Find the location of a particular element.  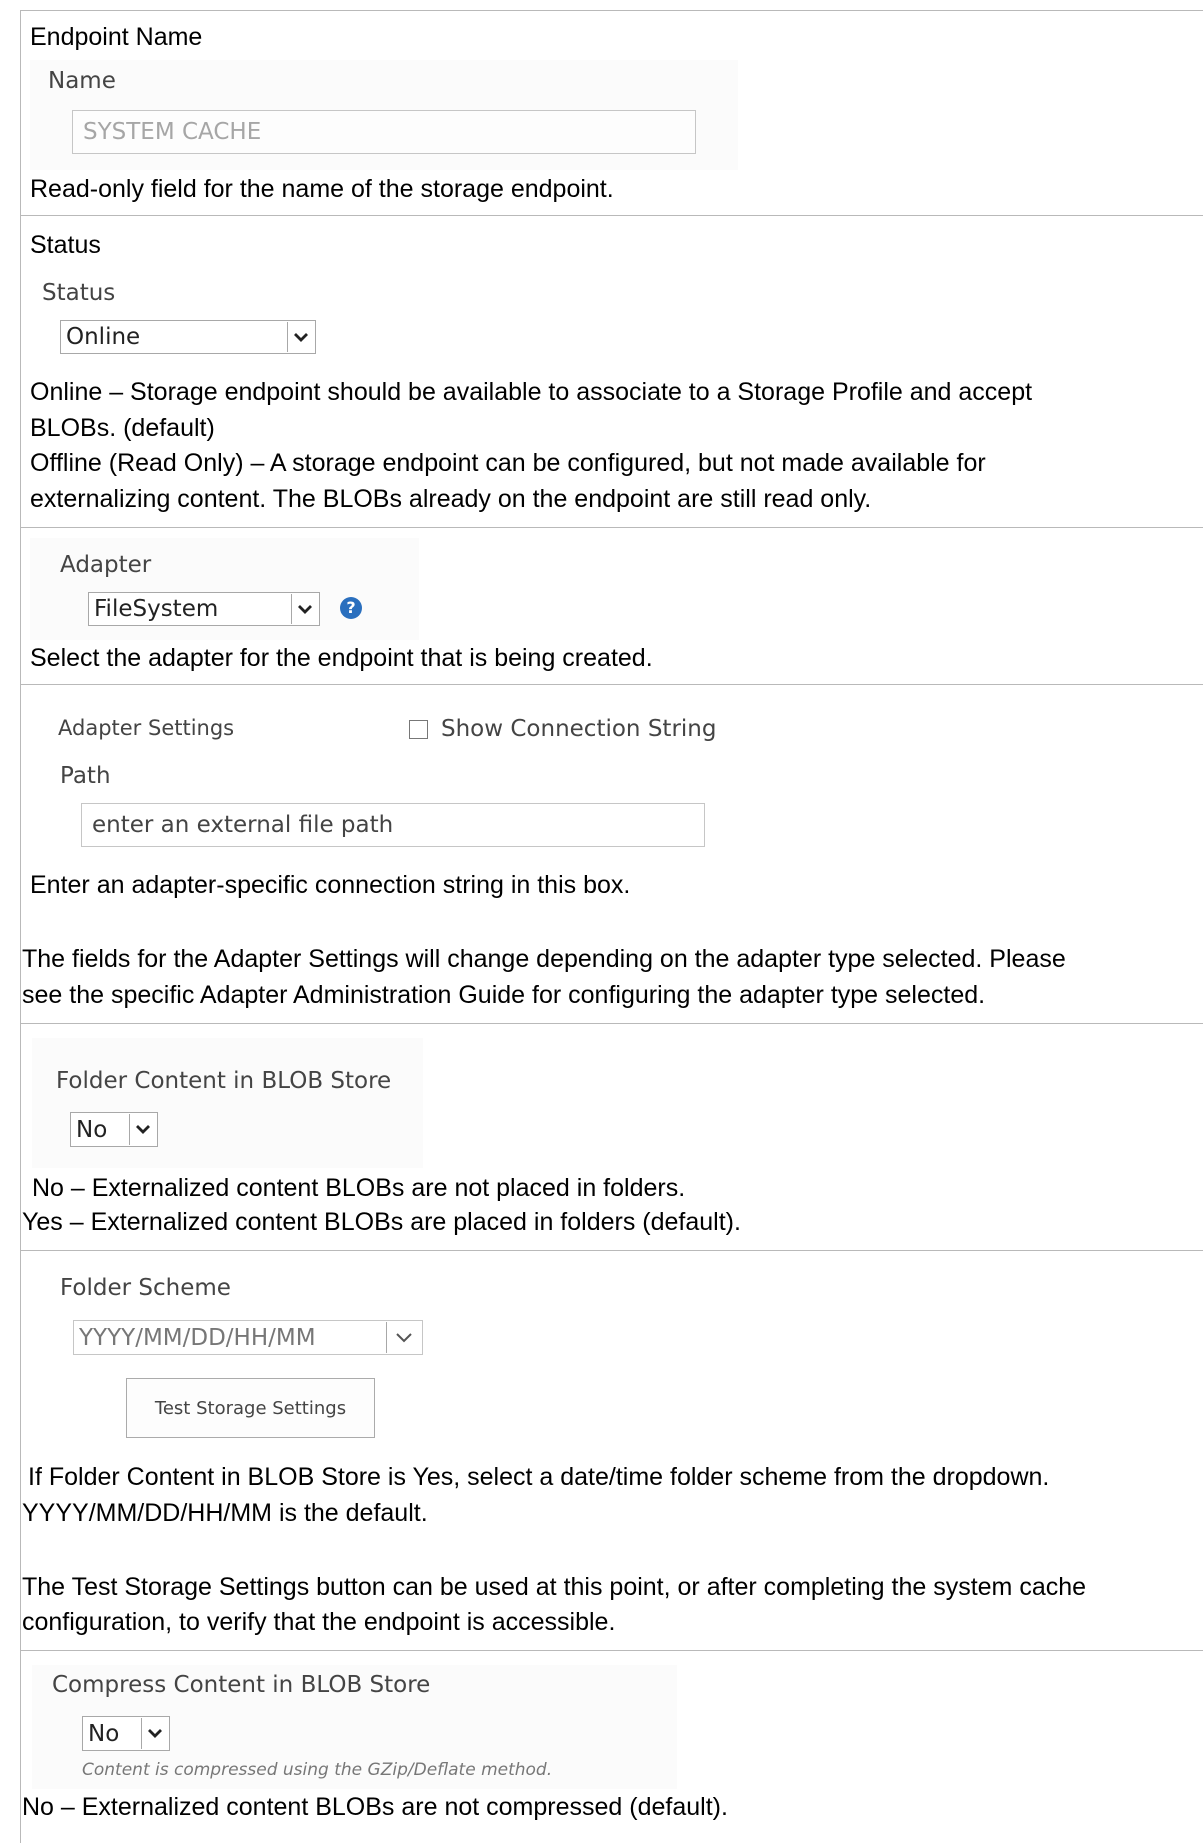

status-description-line: BLOBs. (default) is located at coordinates (122, 428).